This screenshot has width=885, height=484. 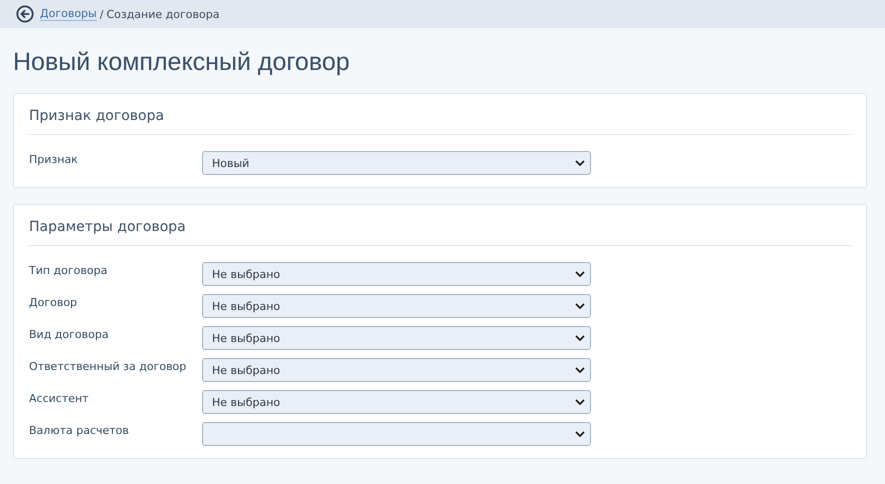 I want to click on field-label: Тип договора, so click(x=68, y=270).